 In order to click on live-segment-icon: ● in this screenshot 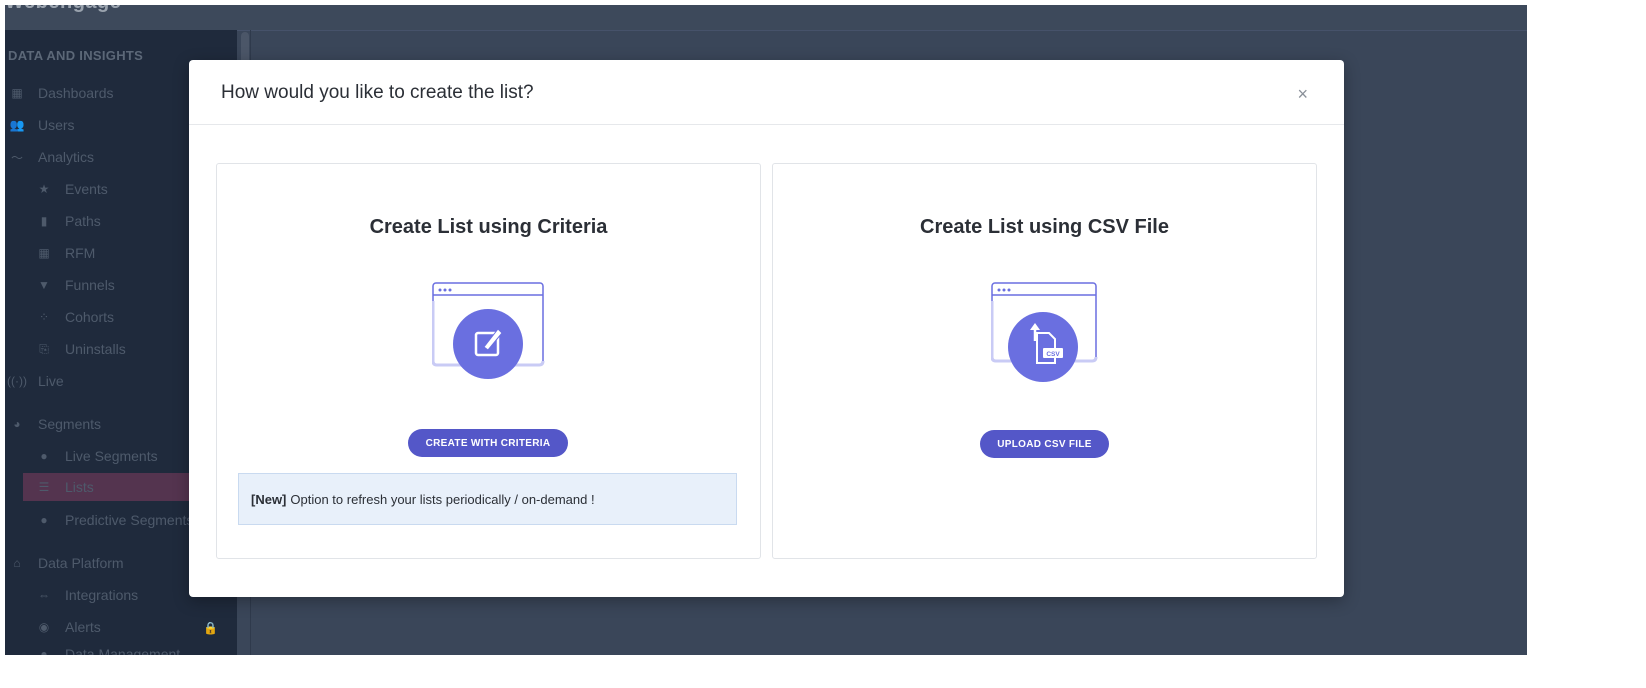, I will do `click(44, 456)`.